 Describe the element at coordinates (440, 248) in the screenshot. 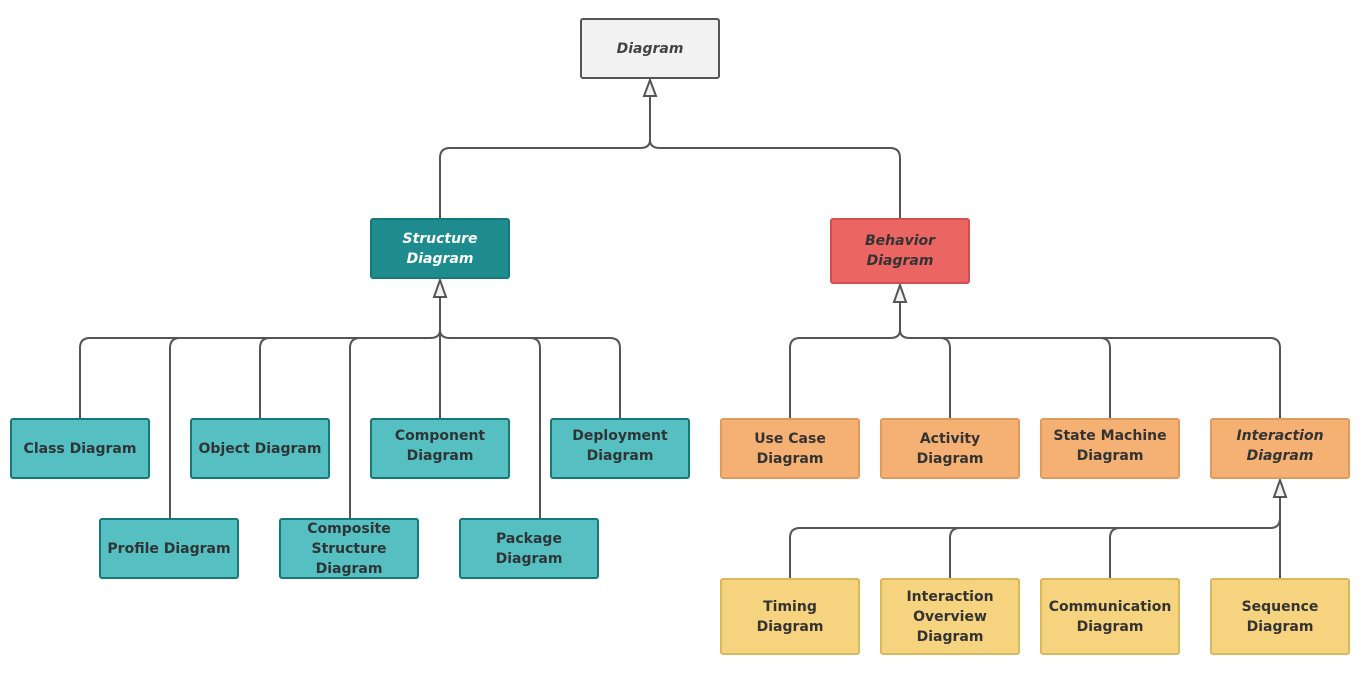

I see `node-structure-diagram: Structure Diagram` at that location.